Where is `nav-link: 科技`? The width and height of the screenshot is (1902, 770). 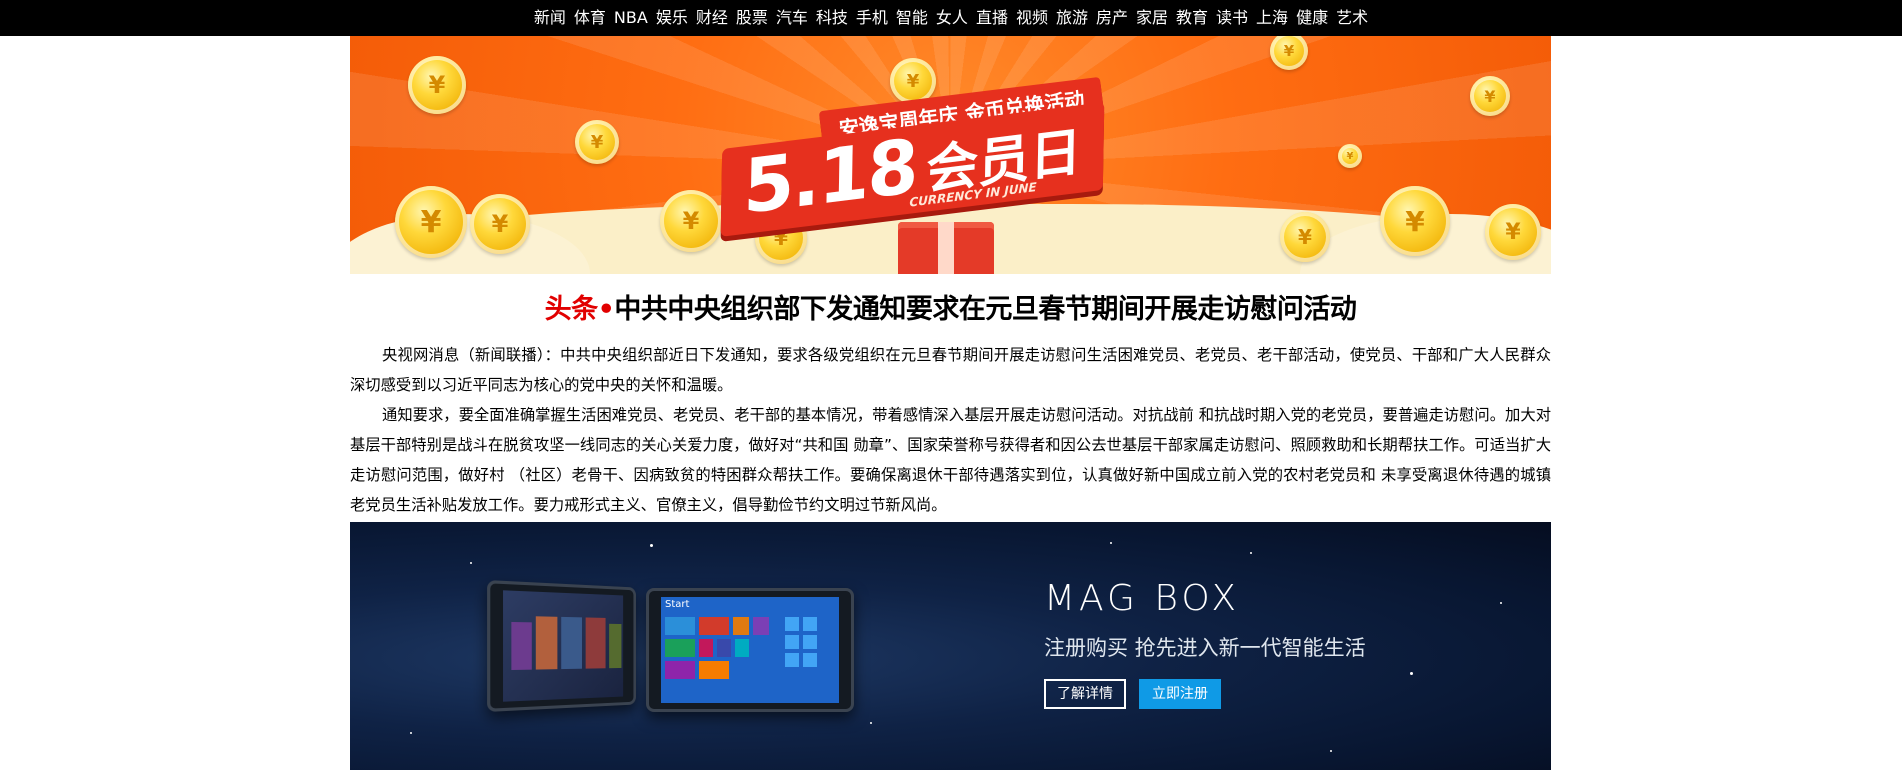 nav-link: 科技 is located at coordinates (832, 17).